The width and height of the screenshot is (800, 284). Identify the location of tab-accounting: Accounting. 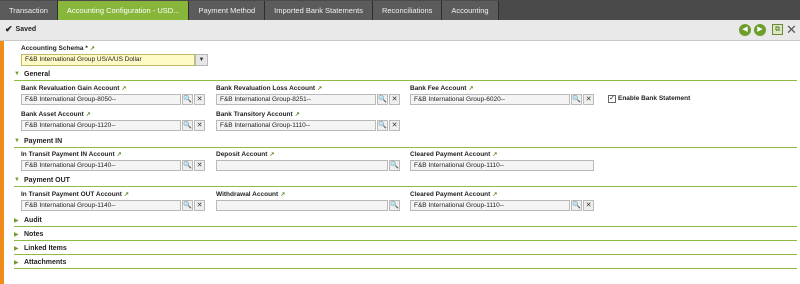
(470, 10).